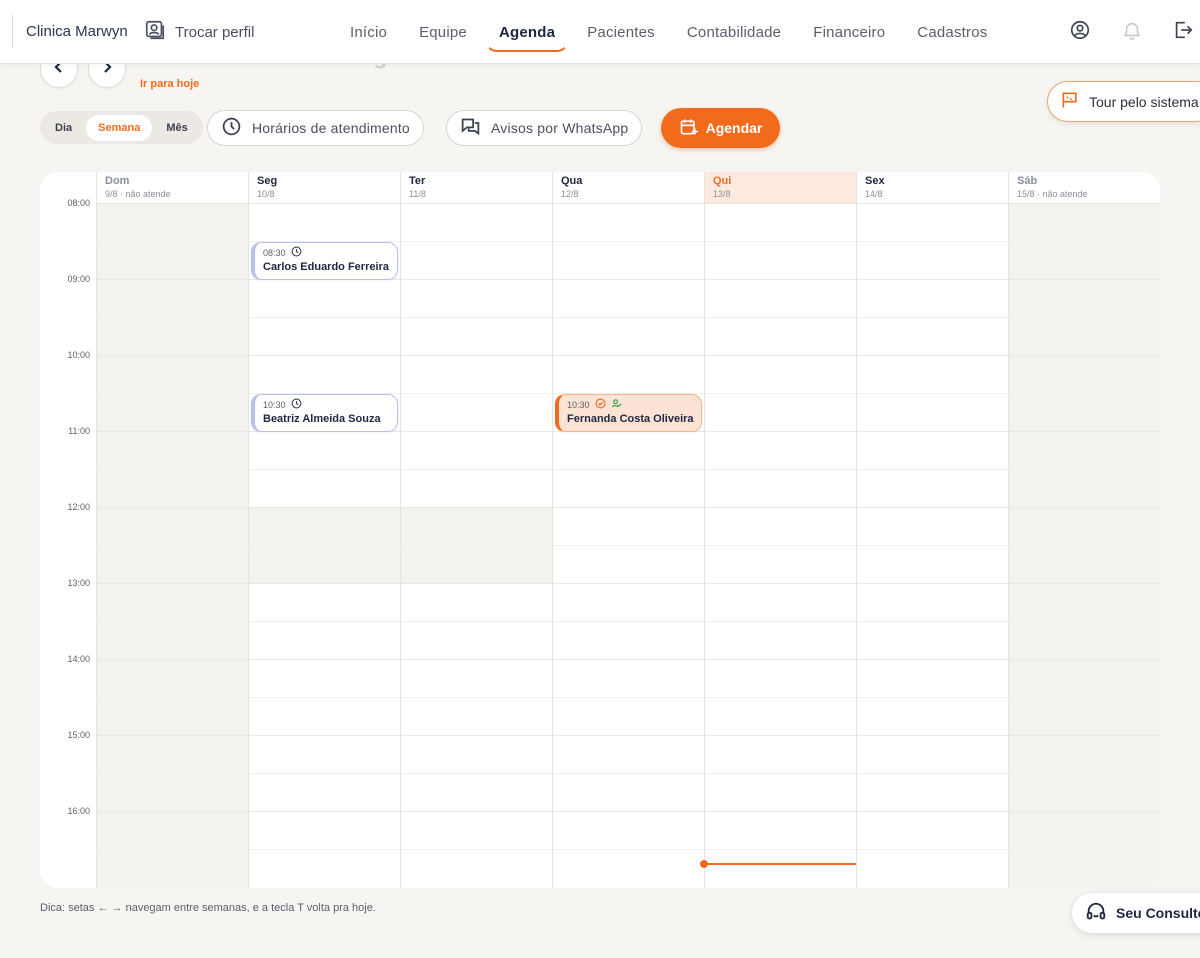  I want to click on day-name: Dom, so click(117, 181).